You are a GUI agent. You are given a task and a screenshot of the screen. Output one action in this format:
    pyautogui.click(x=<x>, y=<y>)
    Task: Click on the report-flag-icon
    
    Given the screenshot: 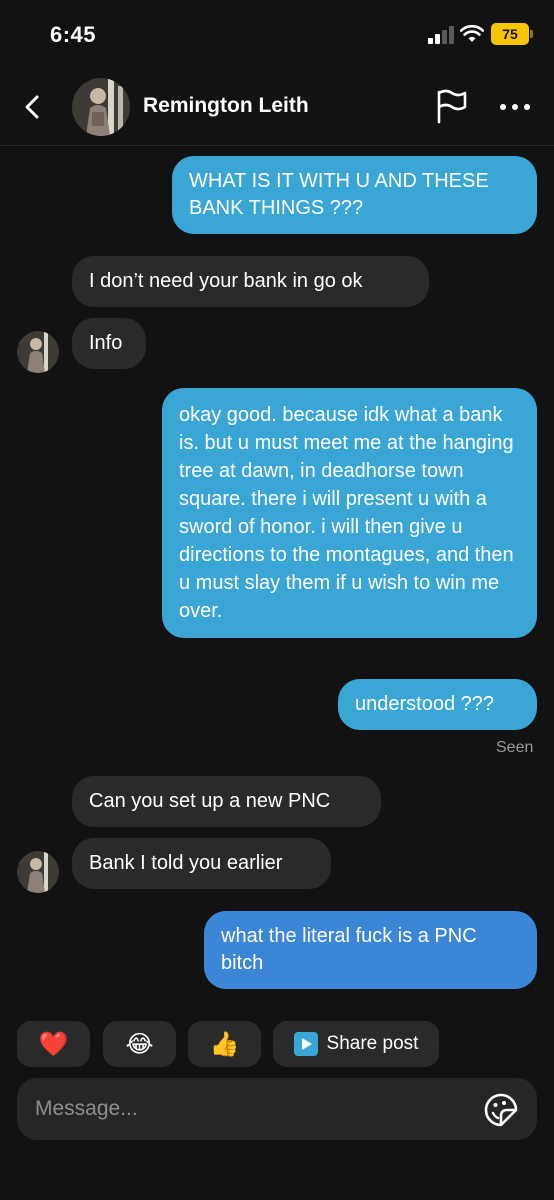 What is the action you would take?
    pyautogui.click(x=451, y=106)
    